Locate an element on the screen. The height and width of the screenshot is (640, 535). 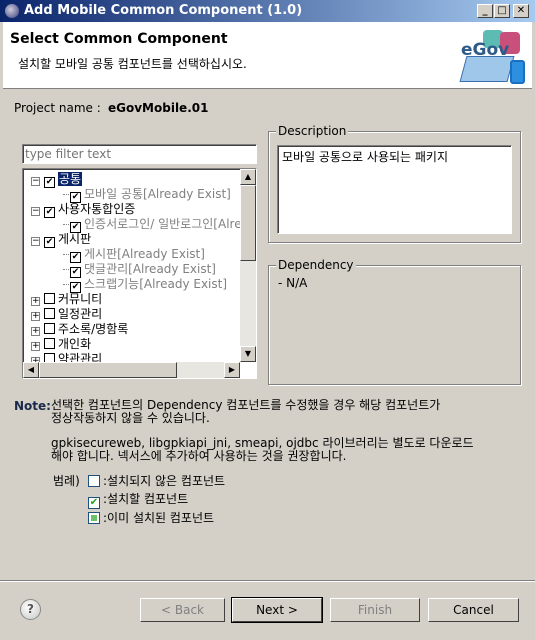
tree-item: + 주소록/명함록 is located at coordinates (79, 329).